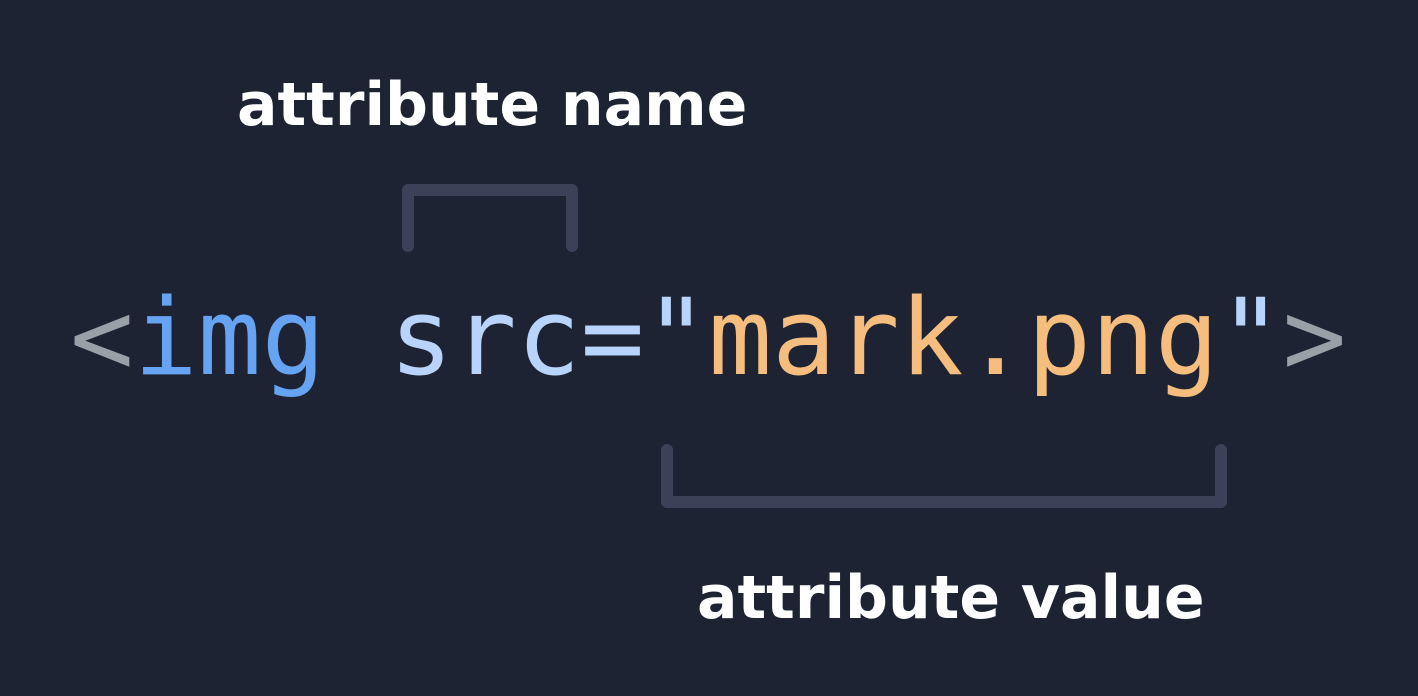  I want to click on open-angle-bracket: <, so click(102, 337).